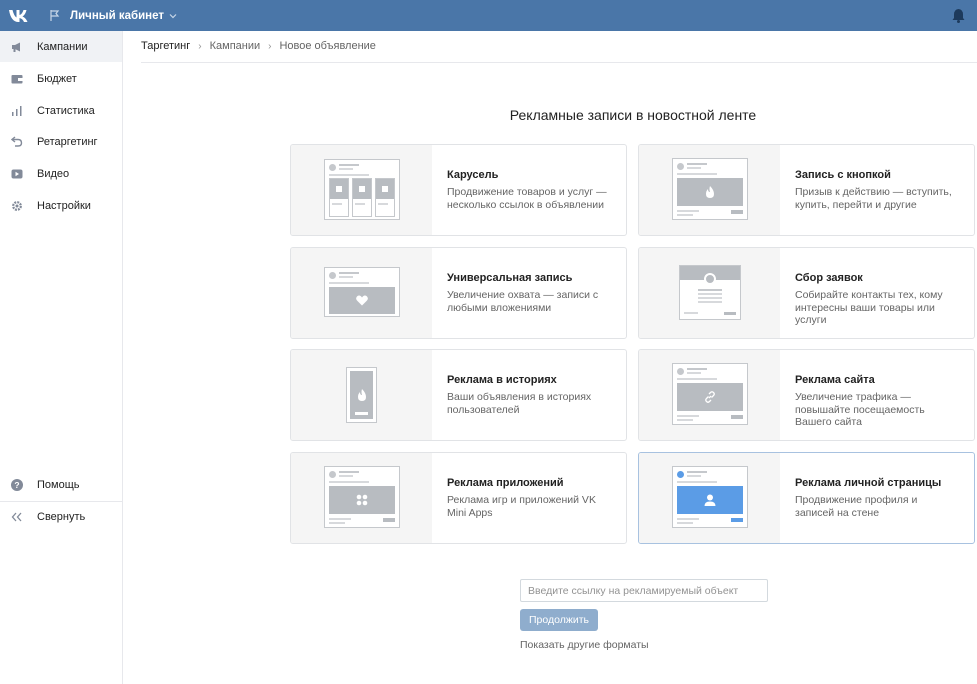  Describe the element at coordinates (633, 115) in the screenshot. I see `page-title: Рекламные записи в новостной ленте` at that location.